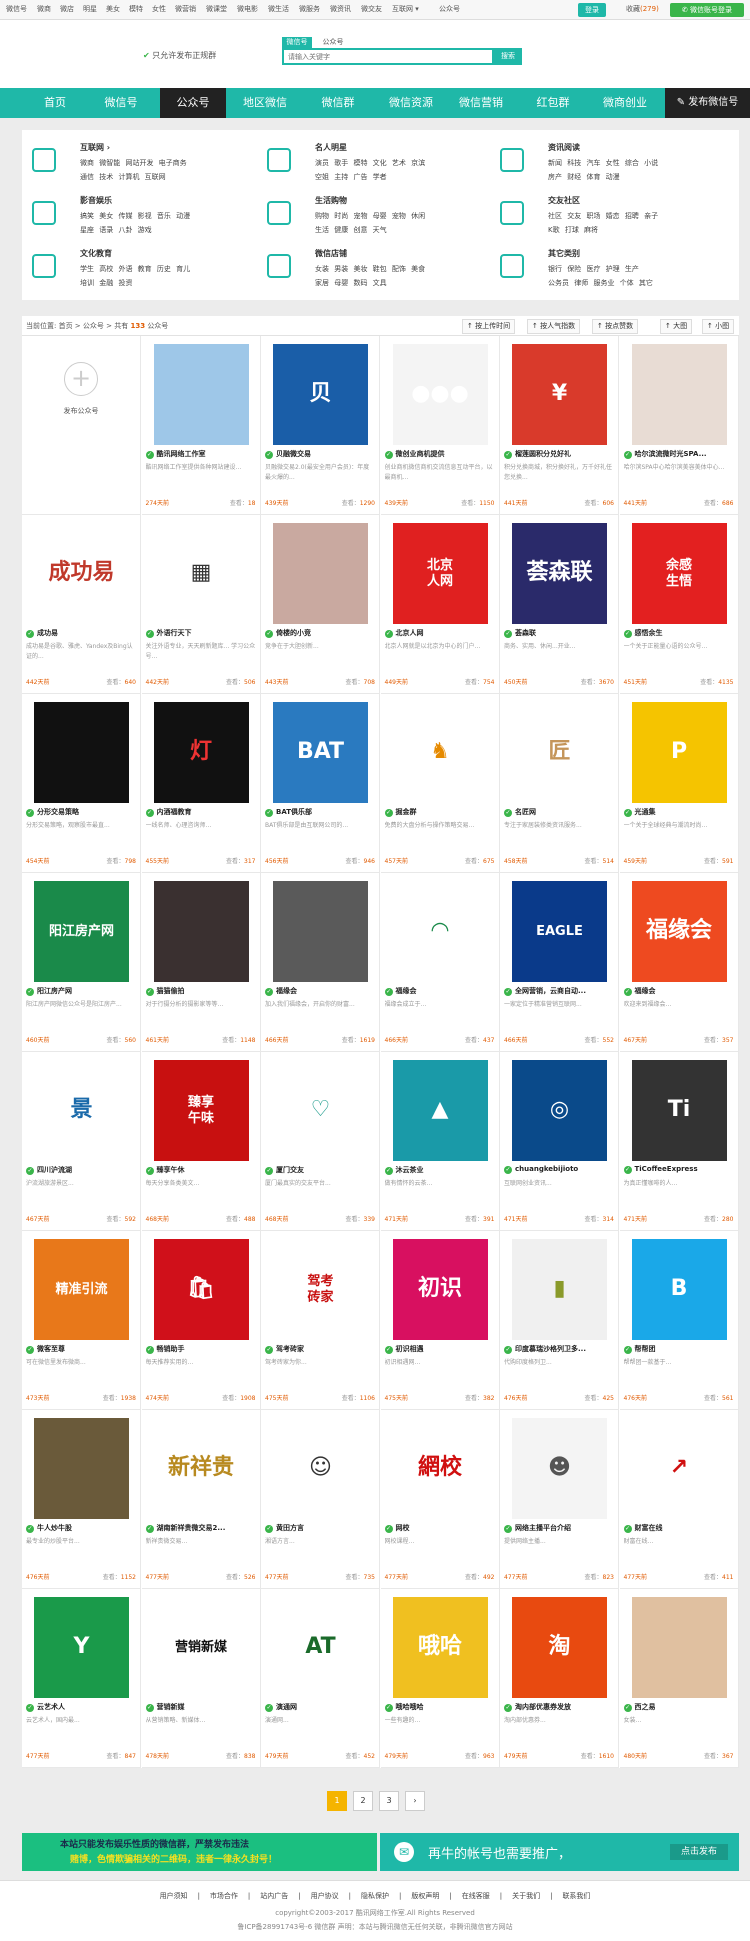 The height and width of the screenshot is (1941, 750). What do you see at coordinates (441, 1707) in the screenshot?
I see `account-name: 哦哈哦哈` at bounding box center [441, 1707].